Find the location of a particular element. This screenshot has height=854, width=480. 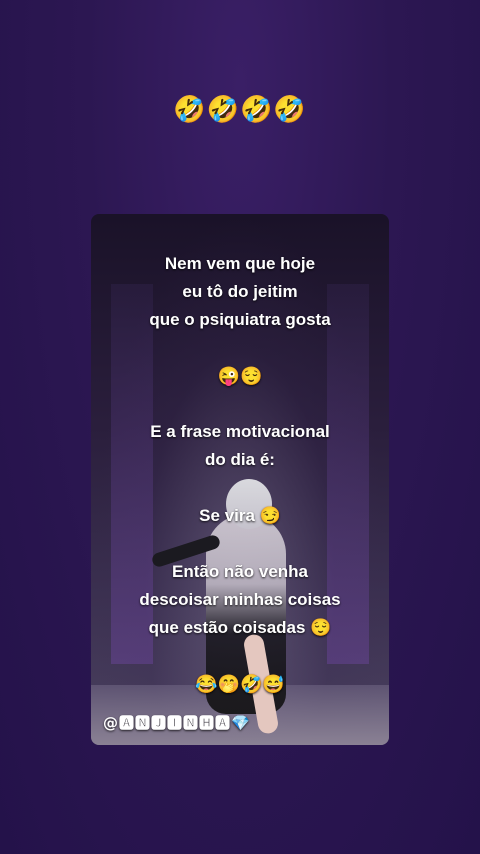

caption-line: eu tô do jeitim is located at coordinates (240, 291).